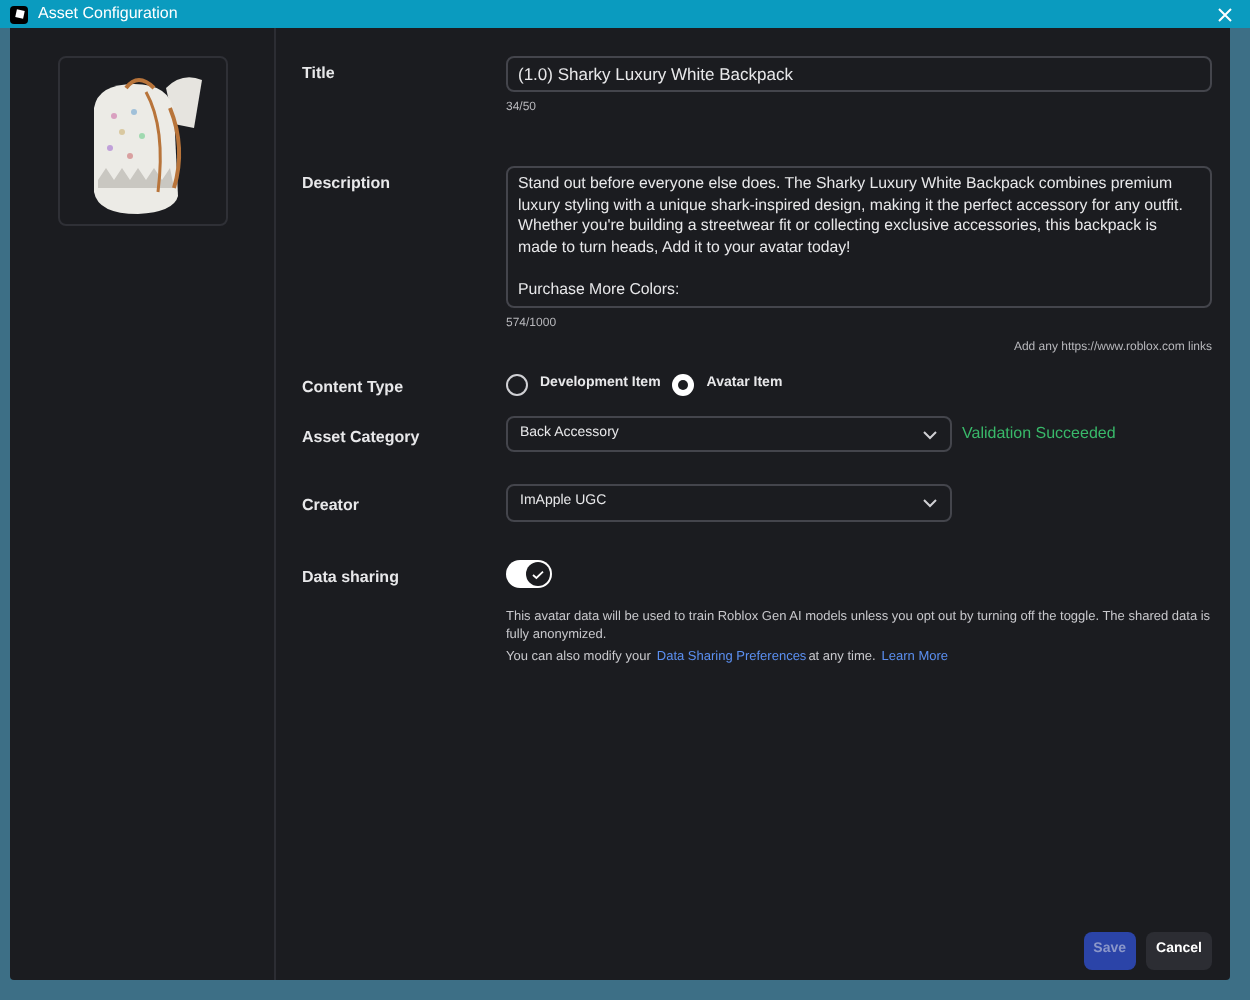 This screenshot has width=1250, height=1000. What do you see at coordinates (362, 437) in the screenshot?
I see `field-label: Asset Category` at bounding box center [362, 437].